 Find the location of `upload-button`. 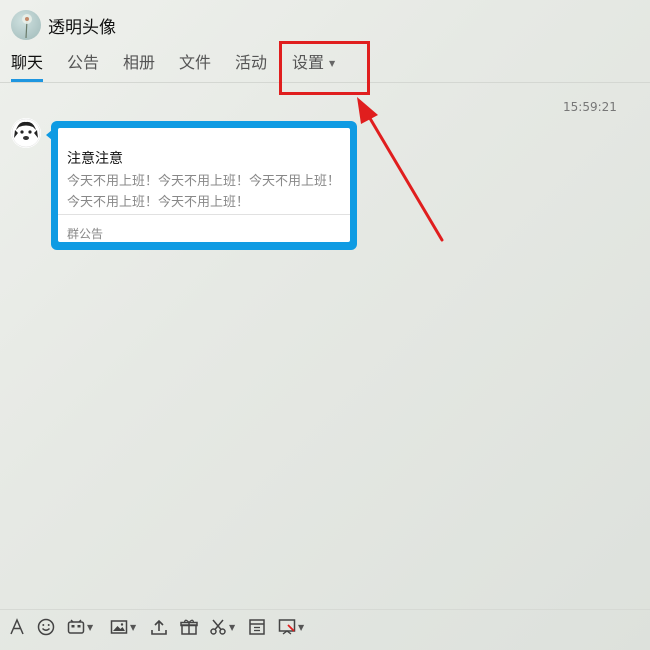

upload-button is located at coordinates (159, 627).